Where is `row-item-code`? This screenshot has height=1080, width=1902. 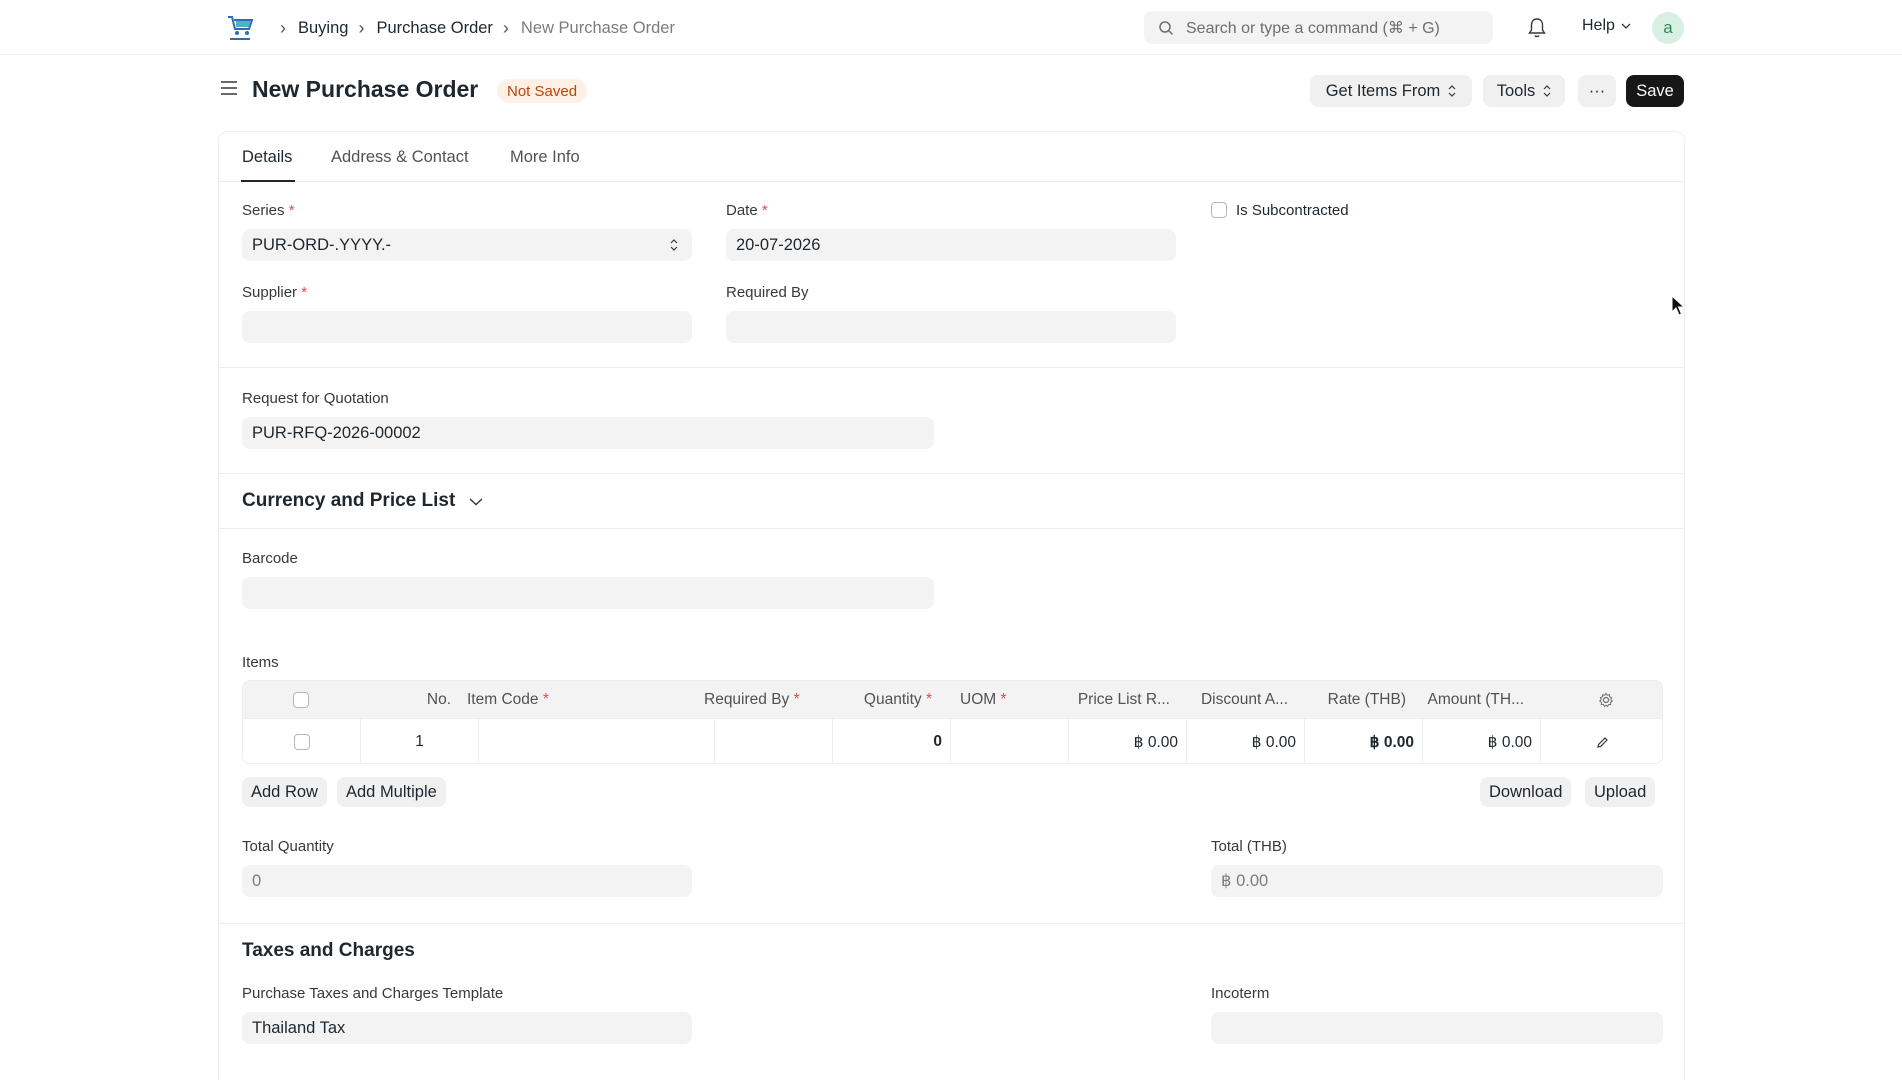
row-item-code is located at coordinates (597, 741).